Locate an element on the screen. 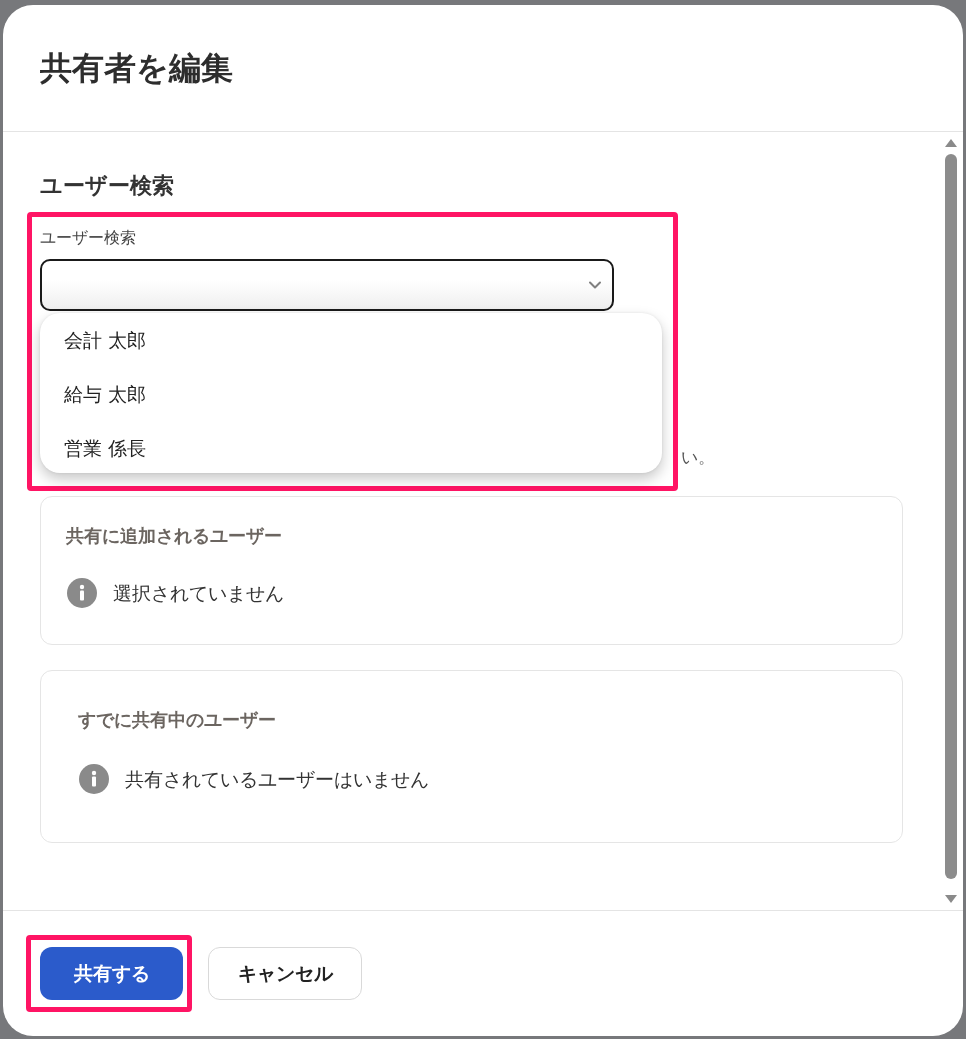 Image resolution: width=966 pixels, height=1039 pixels. chevron-down-icon is located at coordinates (595, 285).